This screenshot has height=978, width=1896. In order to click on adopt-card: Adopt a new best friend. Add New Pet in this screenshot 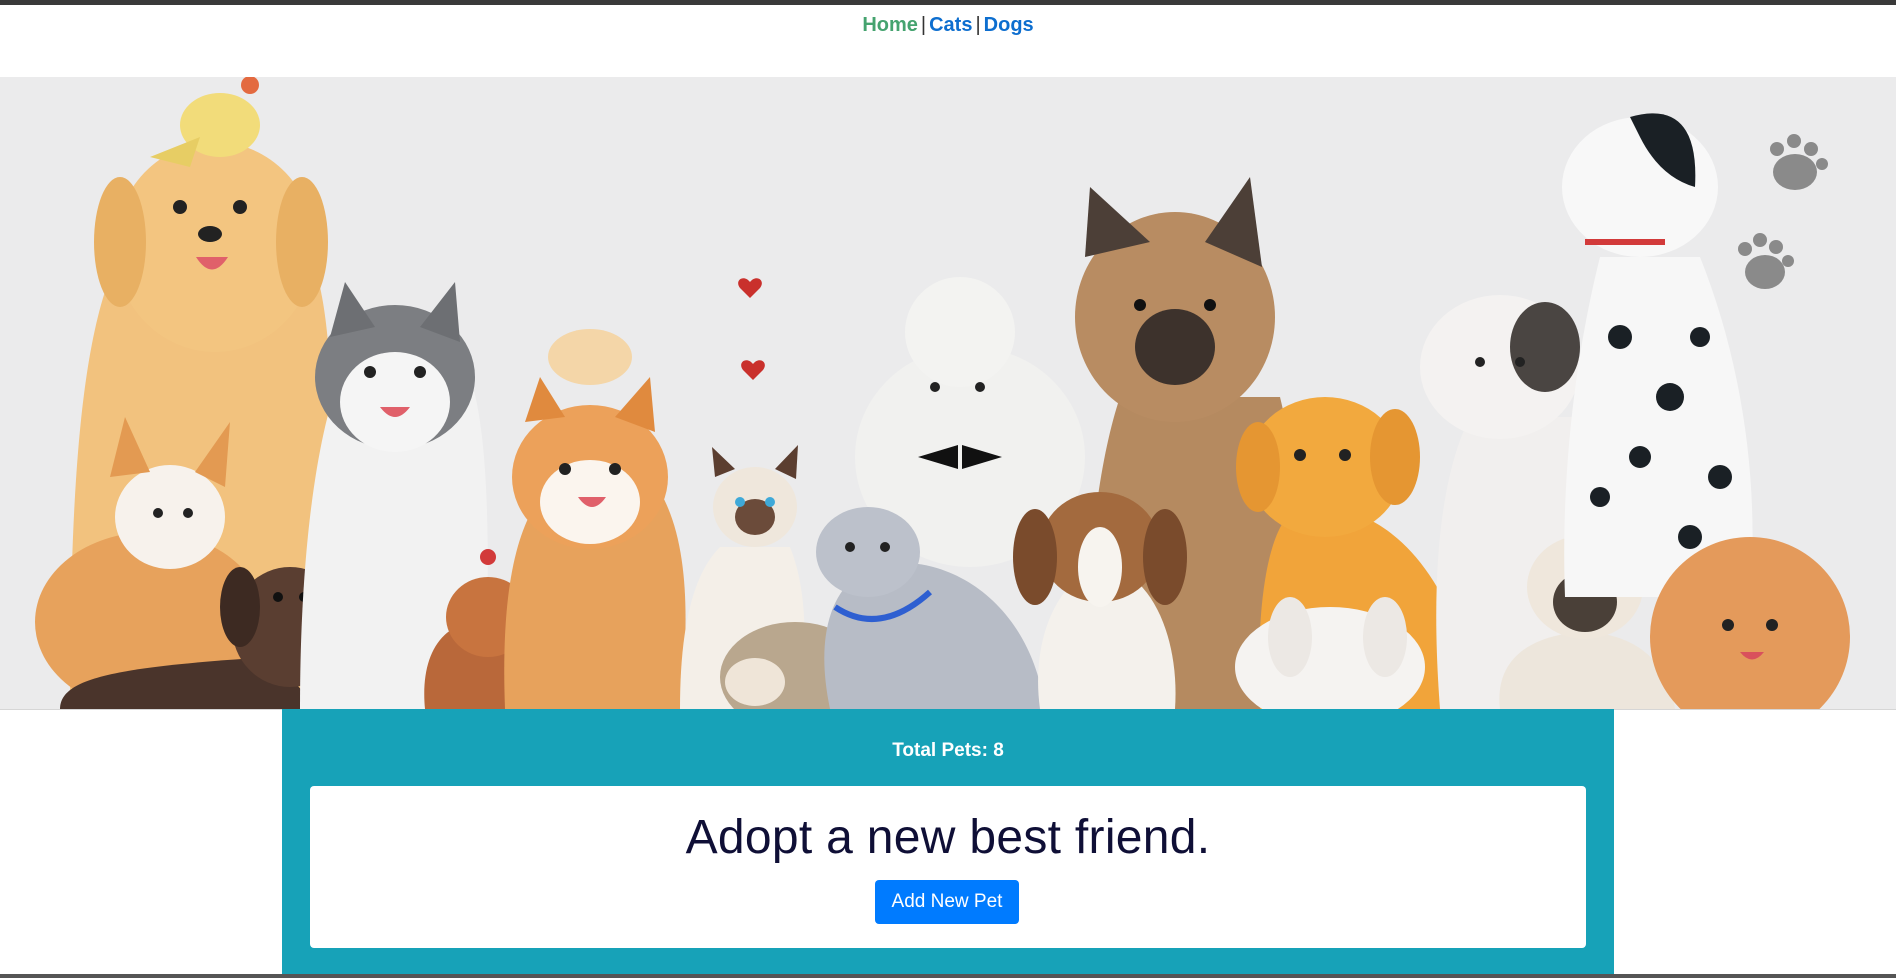, I will do `click(948, 867)`.